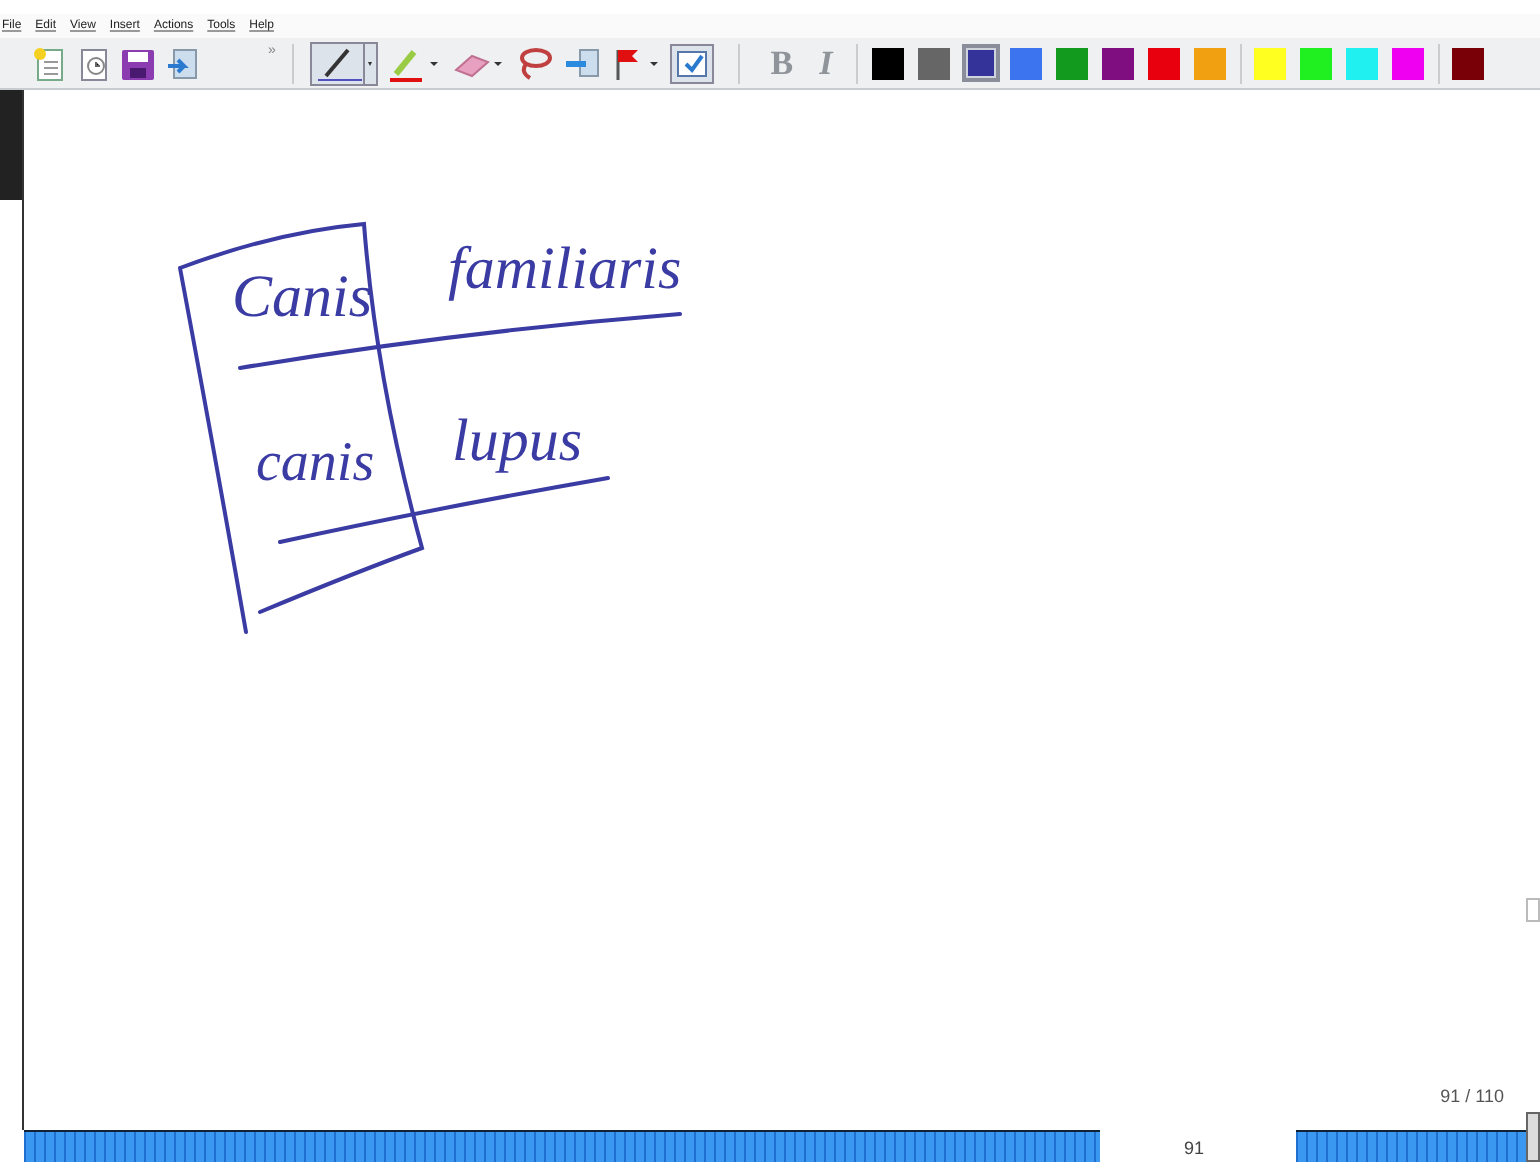 Image resolution: width=1540 pixels, height=1162 pixels. What do you see at coordinates (691, 63) in the screenshot?
I see `view-toggle-icon` at bounding box center [691, 63].